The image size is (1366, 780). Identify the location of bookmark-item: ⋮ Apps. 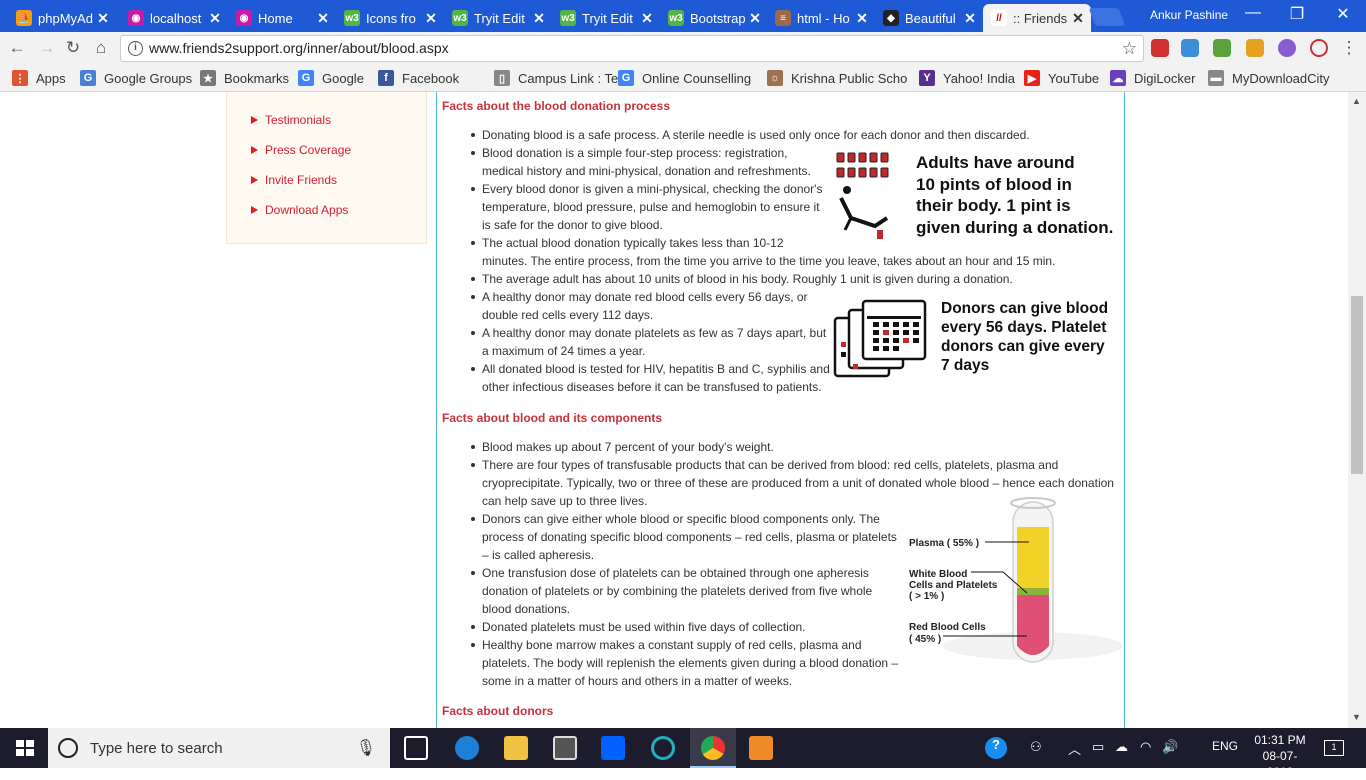
(39, 78).